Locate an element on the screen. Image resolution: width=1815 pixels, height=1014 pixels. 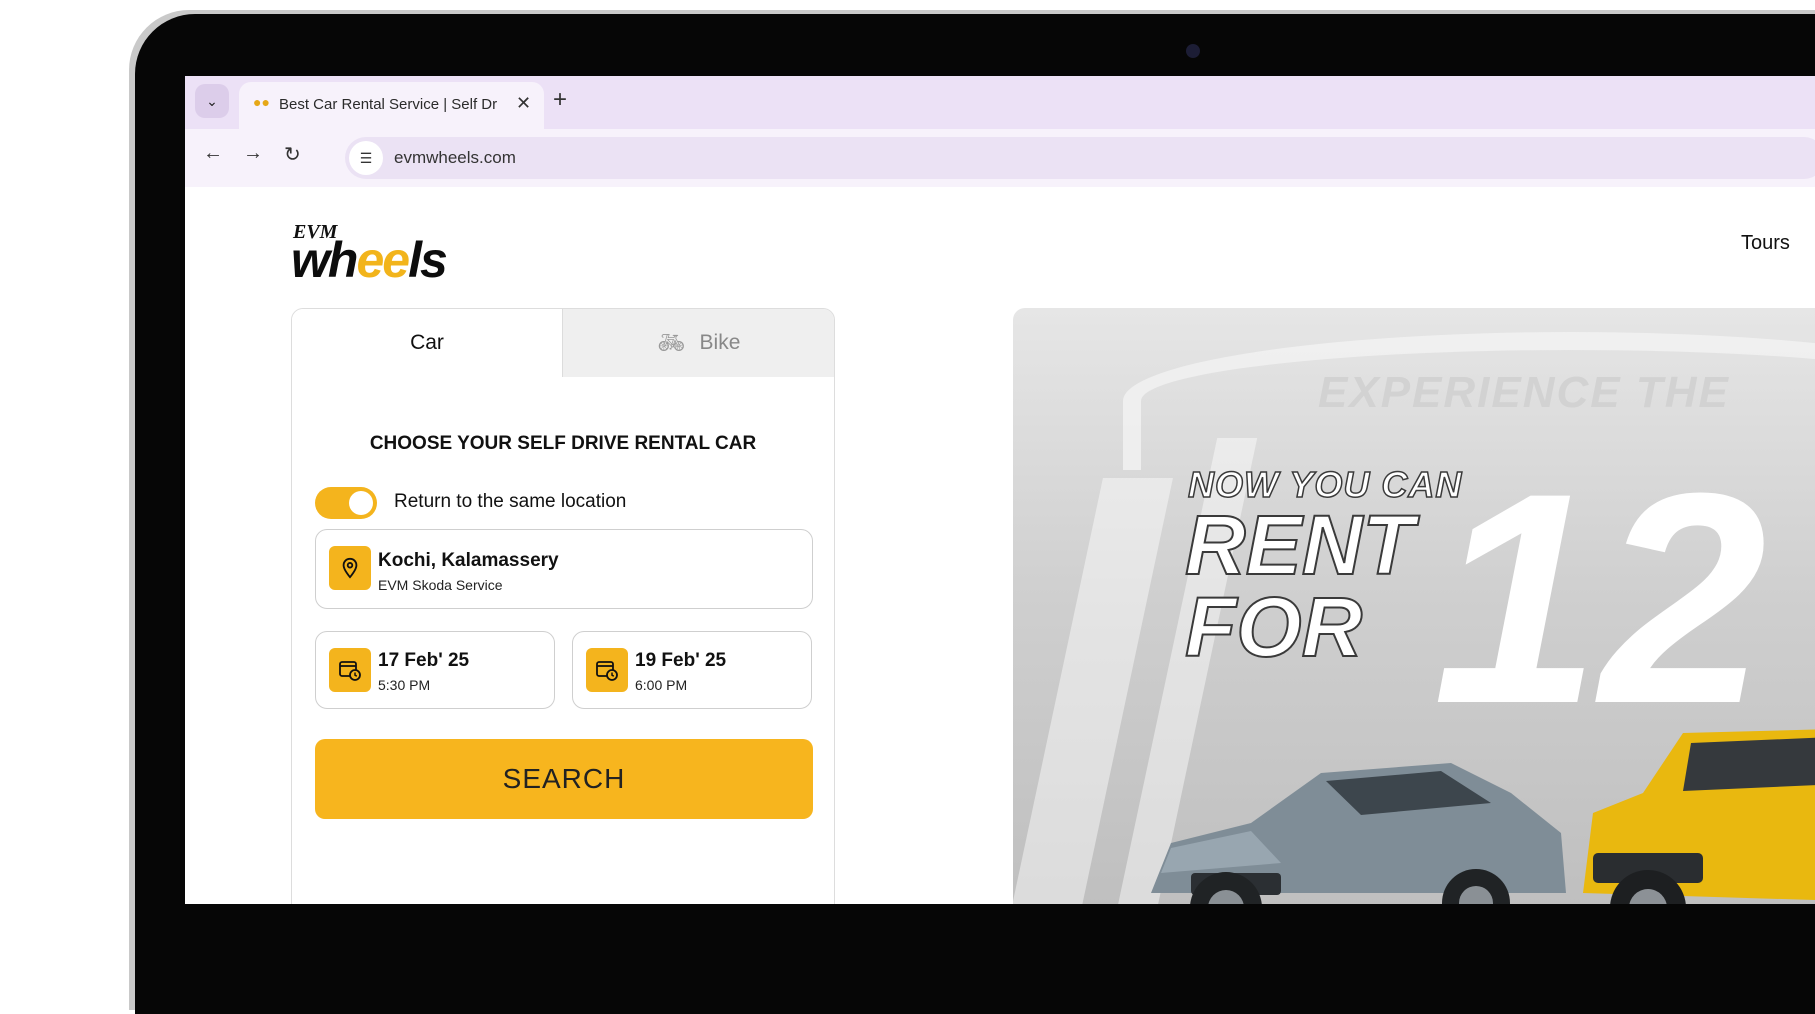
pickup-location-field: Kochi, Kalamassery EVM Skoda Service is located at coordinates (564, 569).